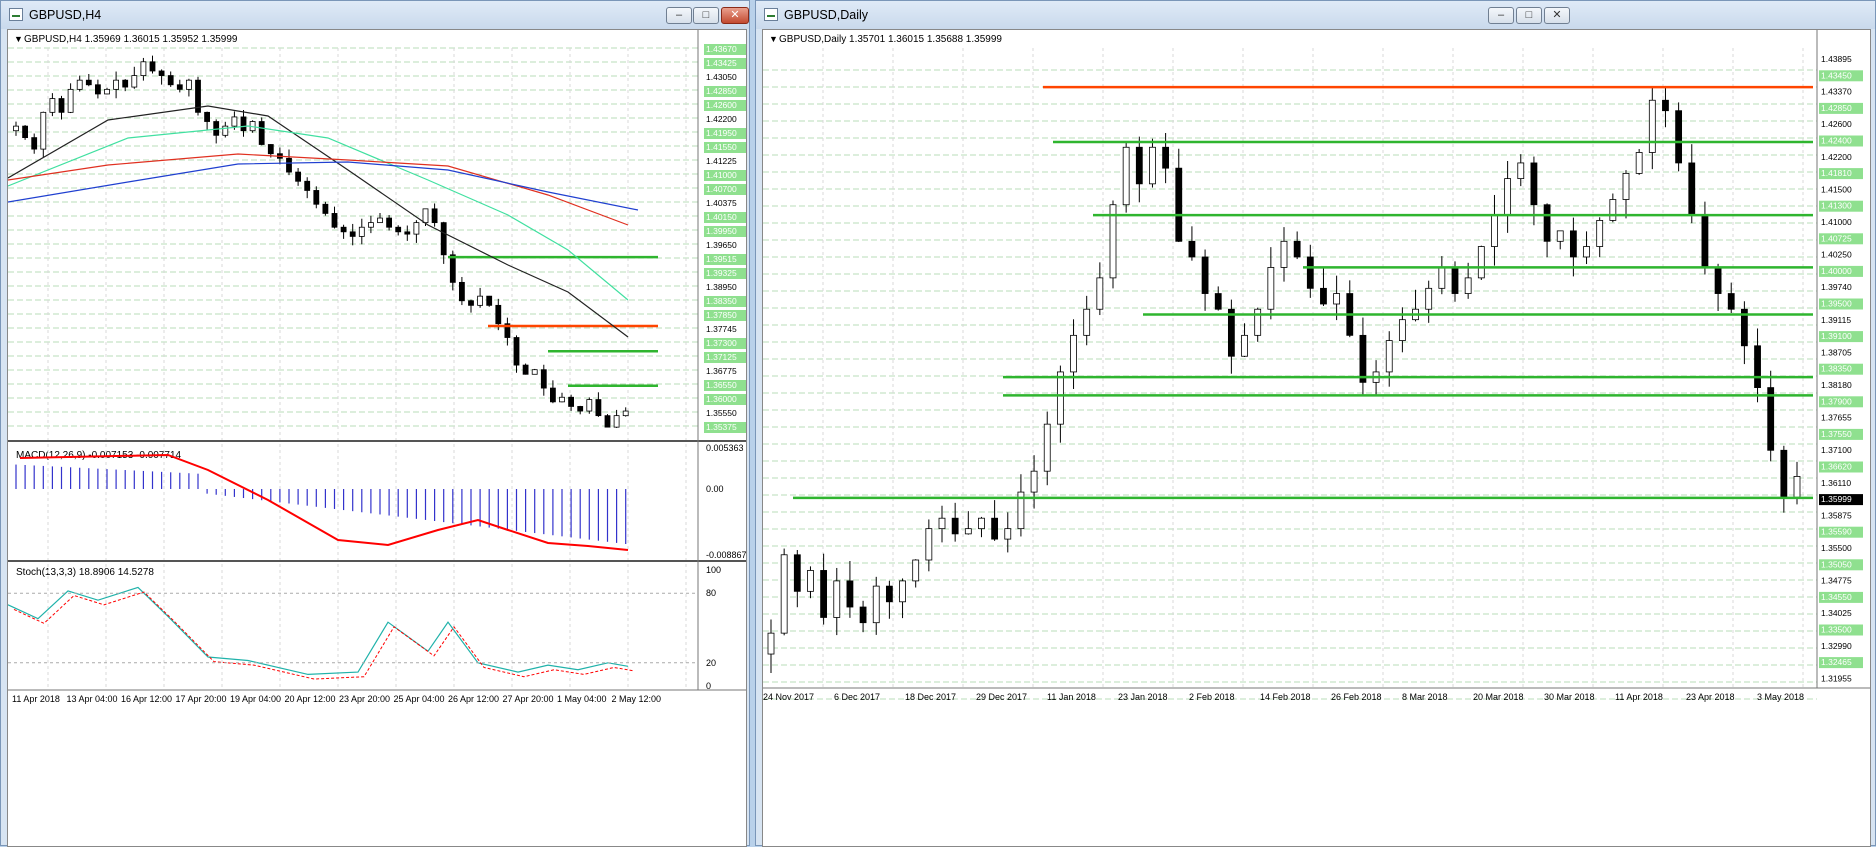 The width and height of the screenshot is (1876, 847). What do you see at coordinates (1836, 157) in the screenshot?
I see `price-tick-label: 1.42200` at bounding box center [1836, 157].